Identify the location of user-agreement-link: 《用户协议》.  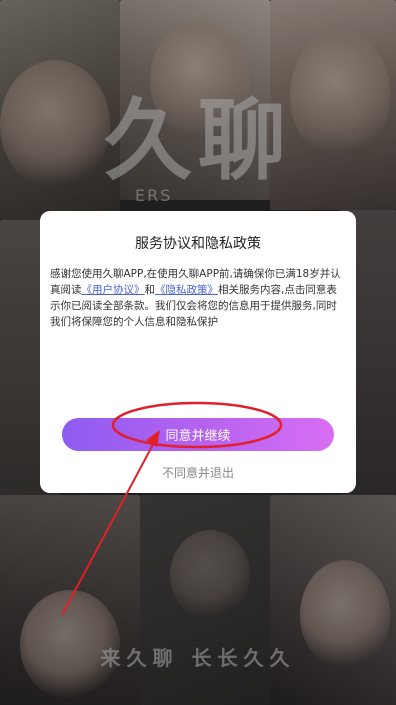
(113, 290).